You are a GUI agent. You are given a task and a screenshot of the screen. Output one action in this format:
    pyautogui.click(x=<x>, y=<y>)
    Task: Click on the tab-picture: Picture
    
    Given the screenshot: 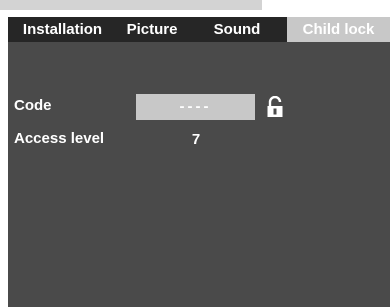 What is the action you would take?
    pyautogui.click(x=152, y=29)
    